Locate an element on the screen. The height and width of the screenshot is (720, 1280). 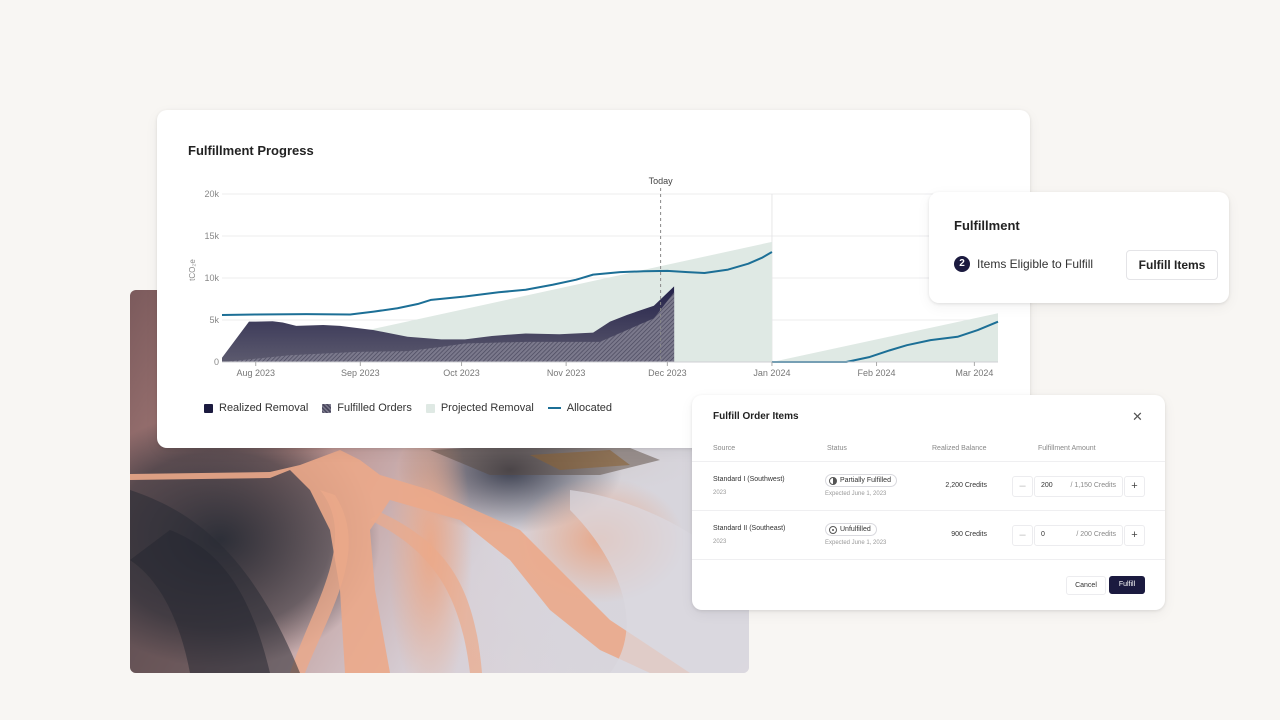
fulfillment-title: Fulfillment is located at coordinates (987, 225).